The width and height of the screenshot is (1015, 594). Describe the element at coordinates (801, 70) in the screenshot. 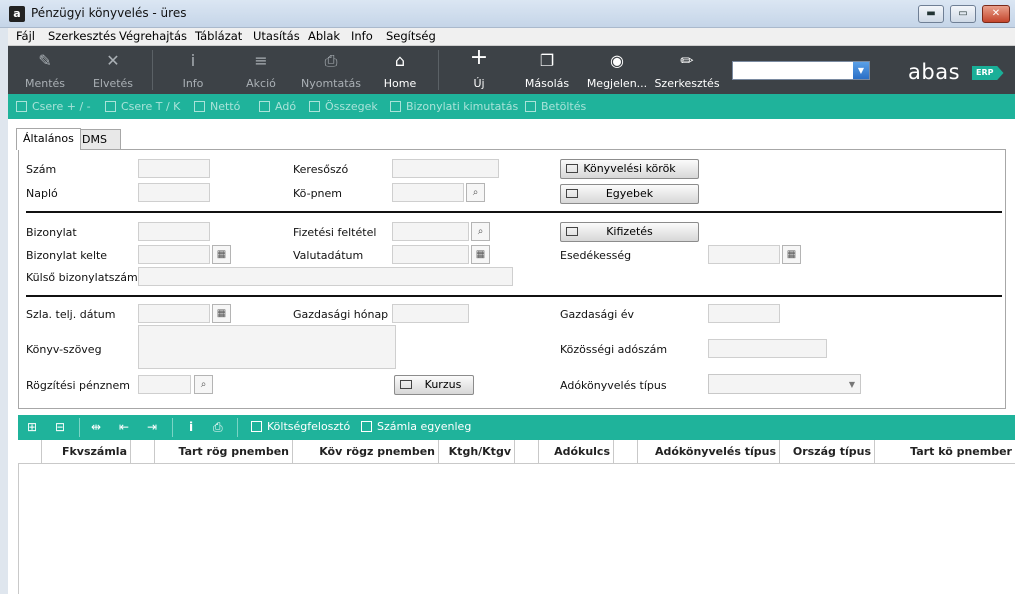

I see `toolbar-search-combo: ▼` at that location.